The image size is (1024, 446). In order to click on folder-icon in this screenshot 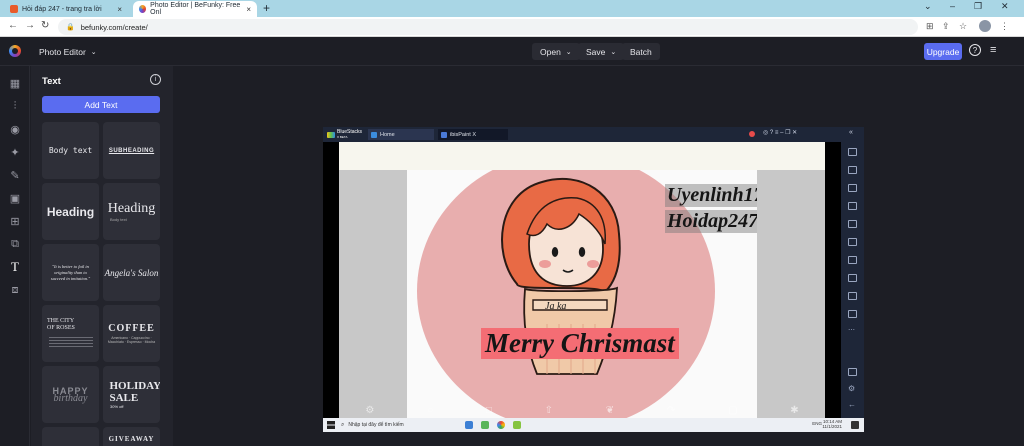, I will do `click(852, 296)`.